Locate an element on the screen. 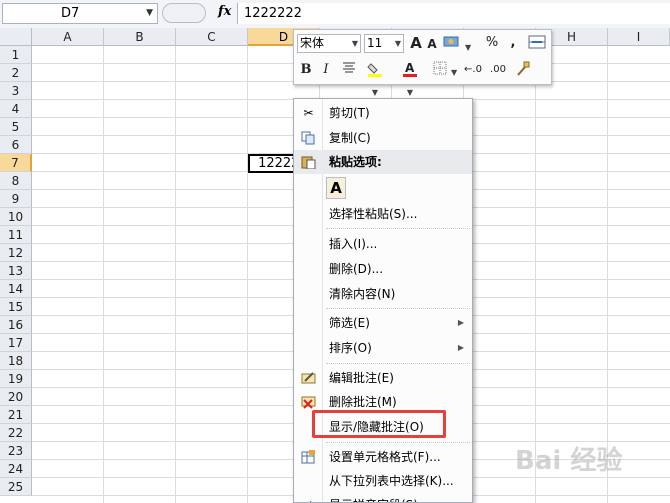 This screenshot has height=503, width=670. row-header: 13 is located at coordinates (16, 271).